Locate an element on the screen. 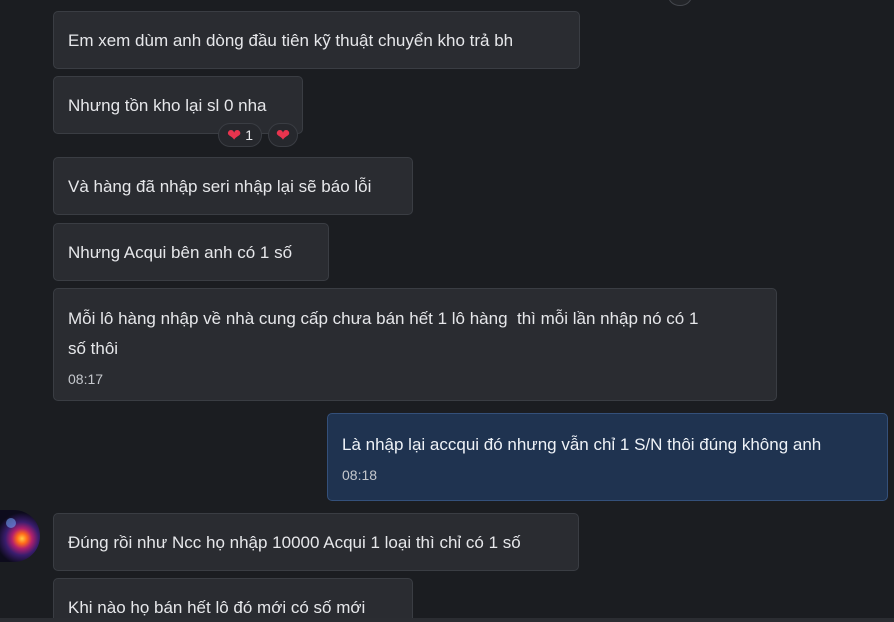 This screenshot has width=894, height=622. reaction-heart: ❤ is located at coordinates (283, 135).